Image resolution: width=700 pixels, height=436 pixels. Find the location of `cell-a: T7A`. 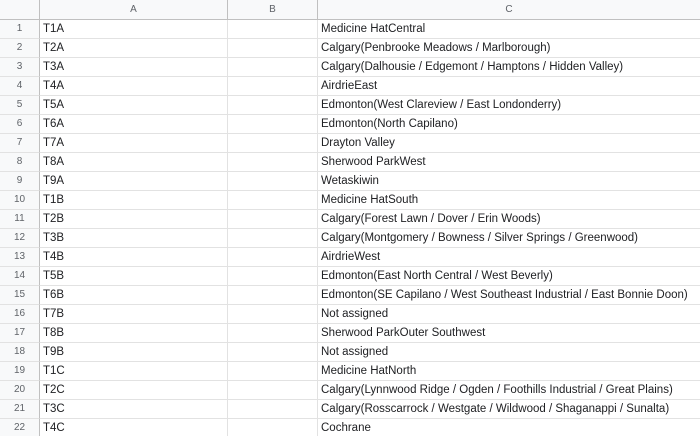

cell-a: T7A is located at coordinates (134, 143).